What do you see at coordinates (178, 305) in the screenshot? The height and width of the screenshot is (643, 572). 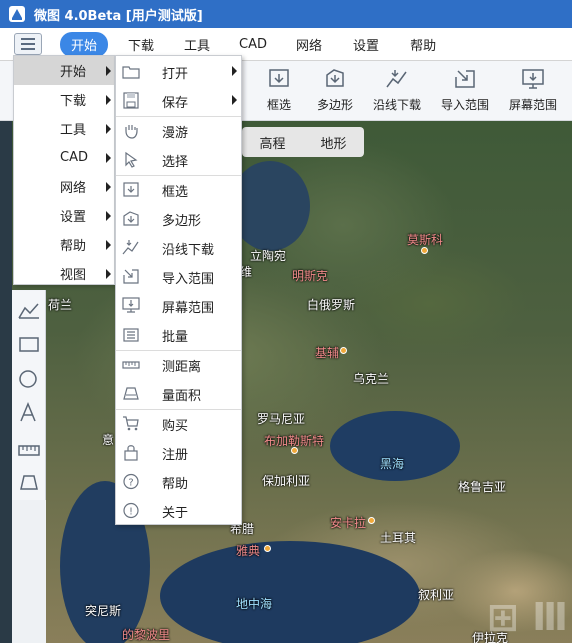 I see `submenu-item-screen-range: 屏幕范围` at bounding box center [178, 305].